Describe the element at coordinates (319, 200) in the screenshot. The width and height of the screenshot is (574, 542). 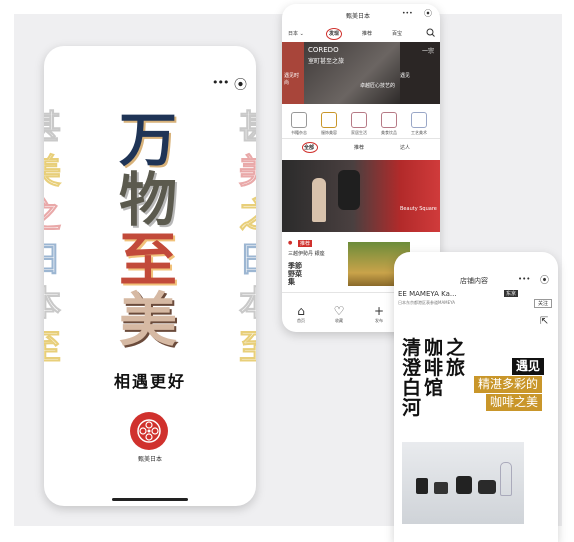
I see `person-figure` at that location.